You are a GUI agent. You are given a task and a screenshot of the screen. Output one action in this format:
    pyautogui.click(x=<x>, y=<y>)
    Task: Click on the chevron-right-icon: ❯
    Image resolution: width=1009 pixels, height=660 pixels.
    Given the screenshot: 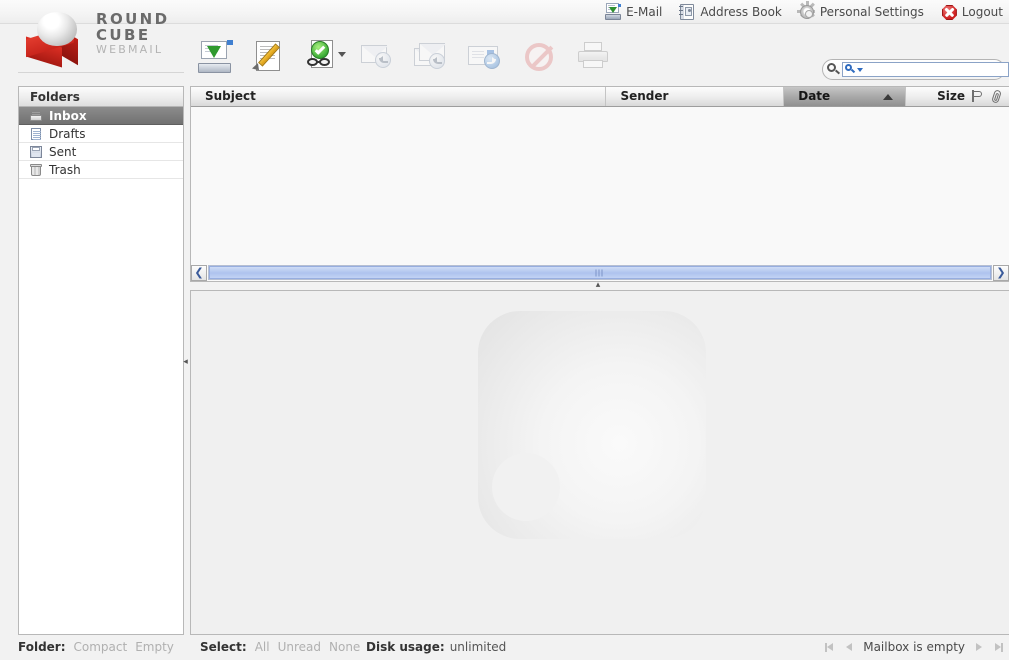 What is the action you would take?
    pyautogui.click(x=1001, y=272)
    